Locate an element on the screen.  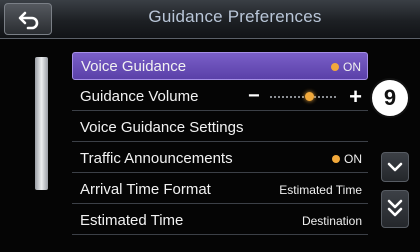
scroll-down-button is located at coordinates (395, 167).